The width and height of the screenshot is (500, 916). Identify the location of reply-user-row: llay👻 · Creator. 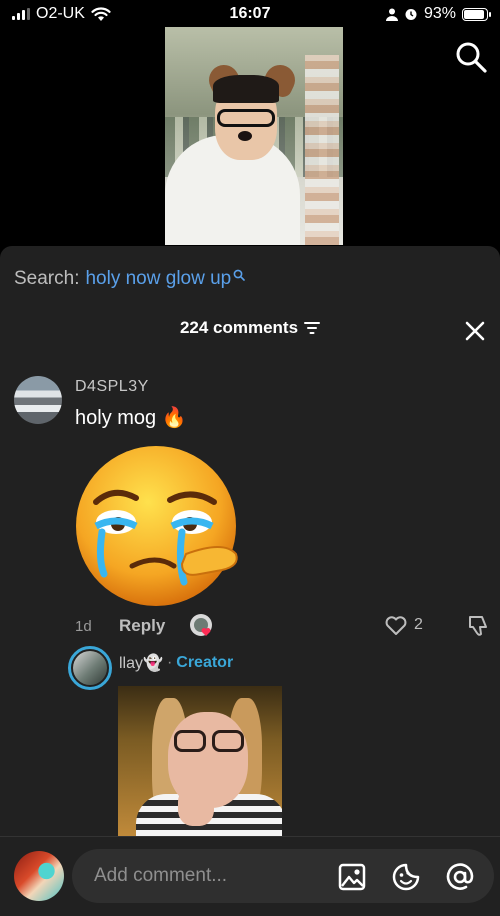
(176, 663).